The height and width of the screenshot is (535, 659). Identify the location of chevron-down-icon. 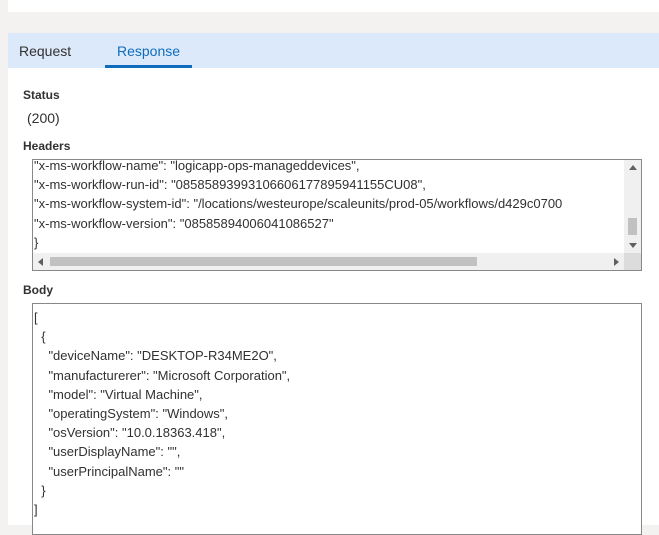
(633, 245).